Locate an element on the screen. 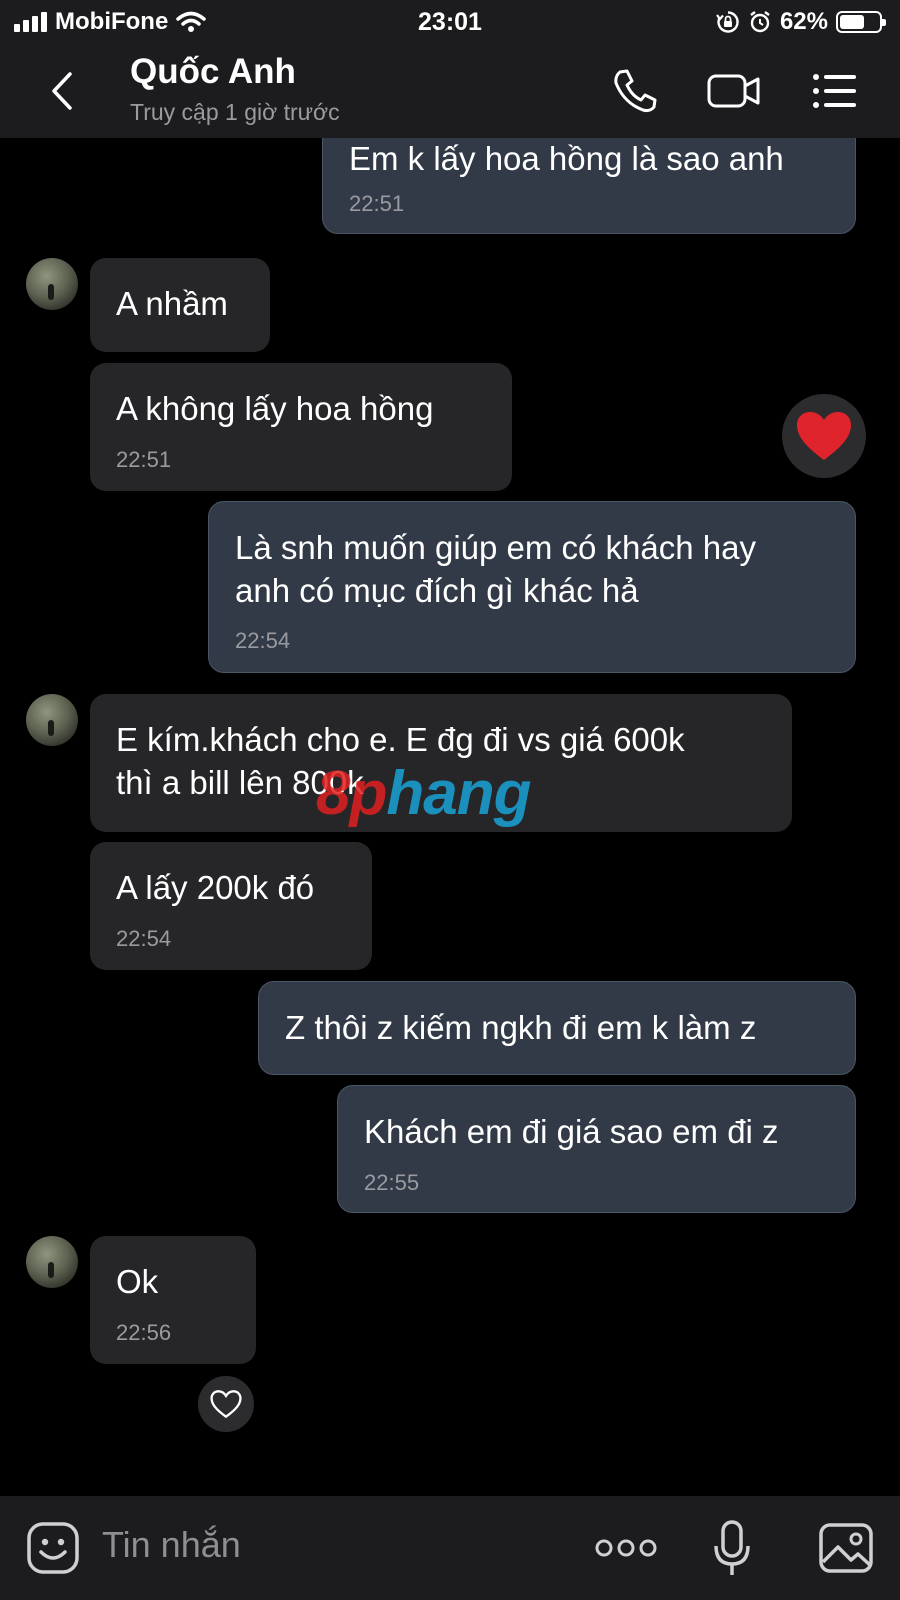 This screenshot has width=900, height=1600. add-reaction-button is located at coordinates (226, 1404).